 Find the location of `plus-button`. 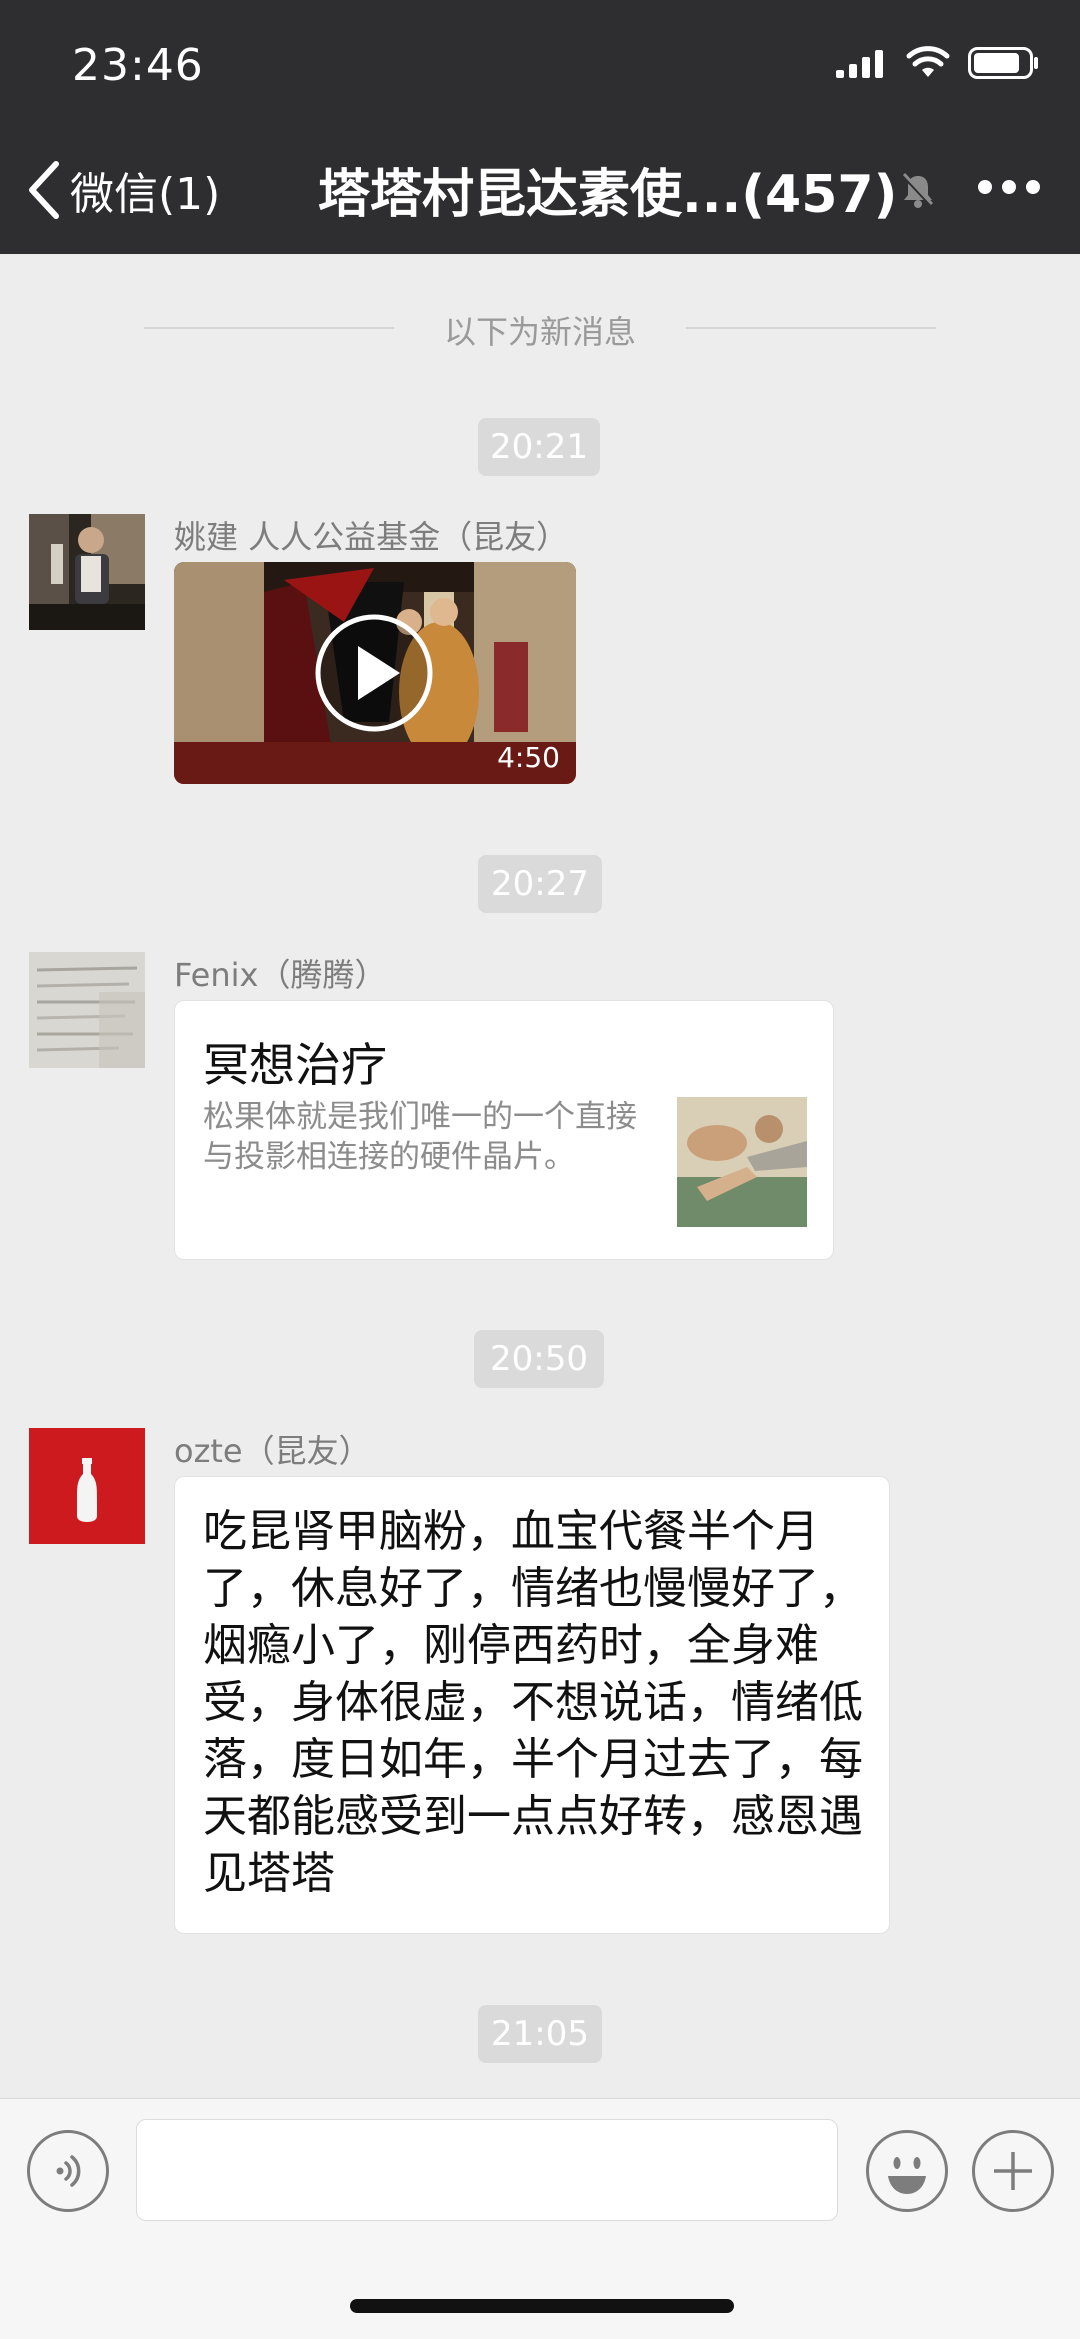

plus-button is located at coordinates (1013, 2171).